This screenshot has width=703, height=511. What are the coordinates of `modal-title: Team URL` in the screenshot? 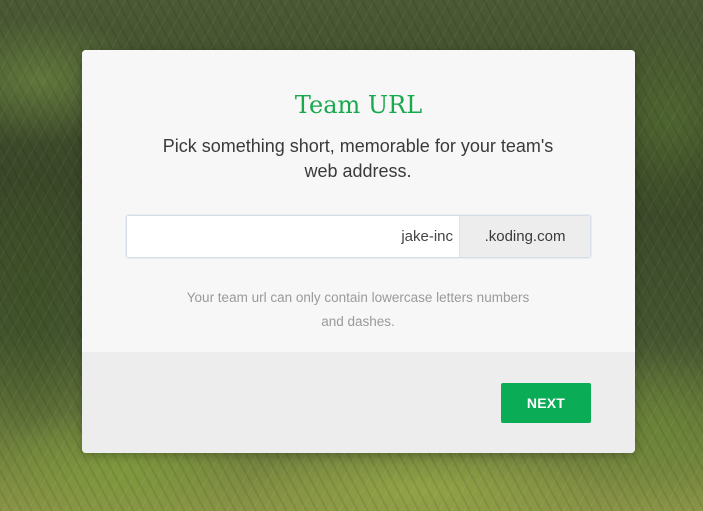 It's located at (358, 105).